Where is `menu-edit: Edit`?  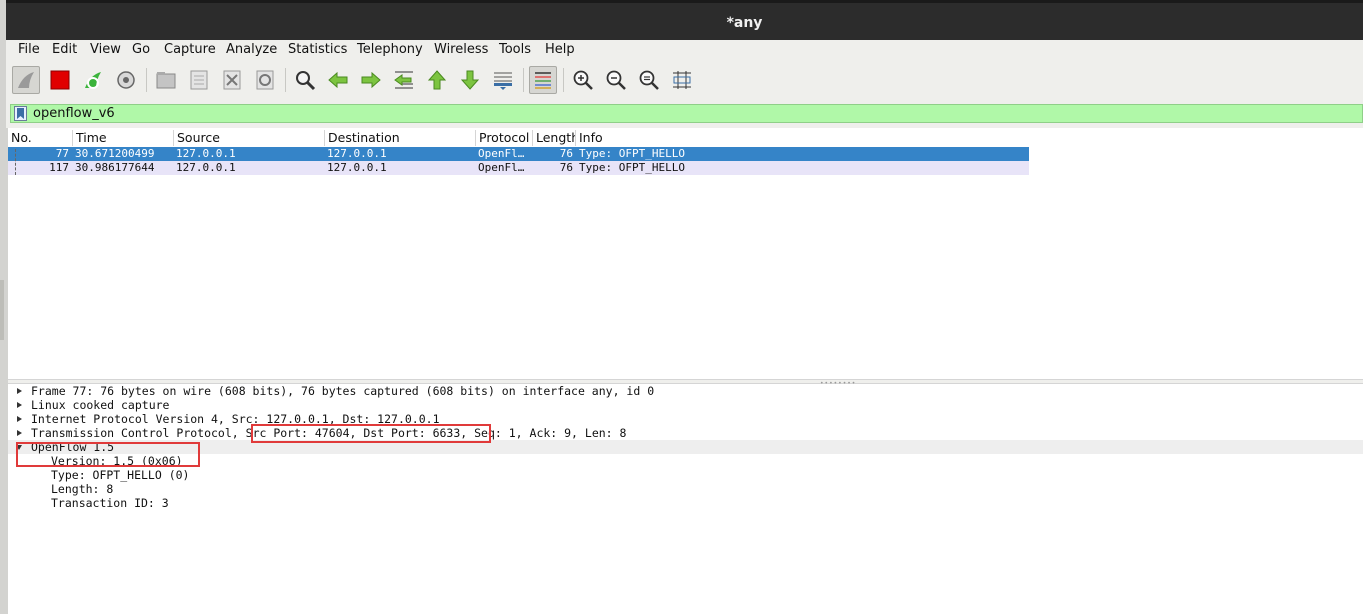
menu-edit: Edit is located at coordinates (64, 49).